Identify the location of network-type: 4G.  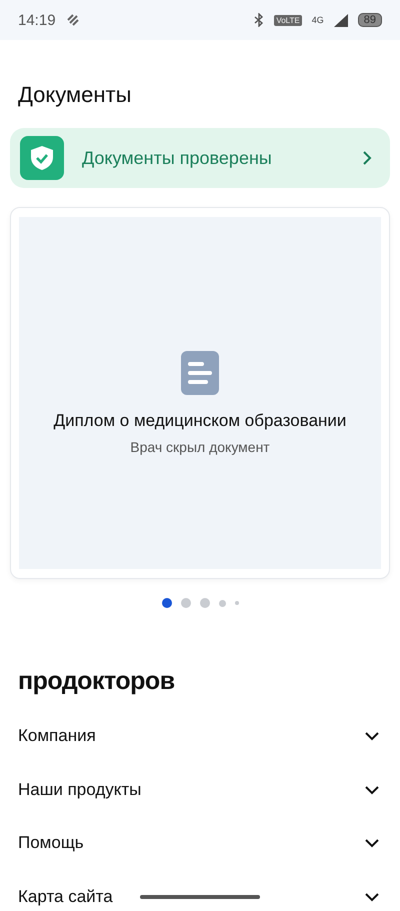
(318, 20).